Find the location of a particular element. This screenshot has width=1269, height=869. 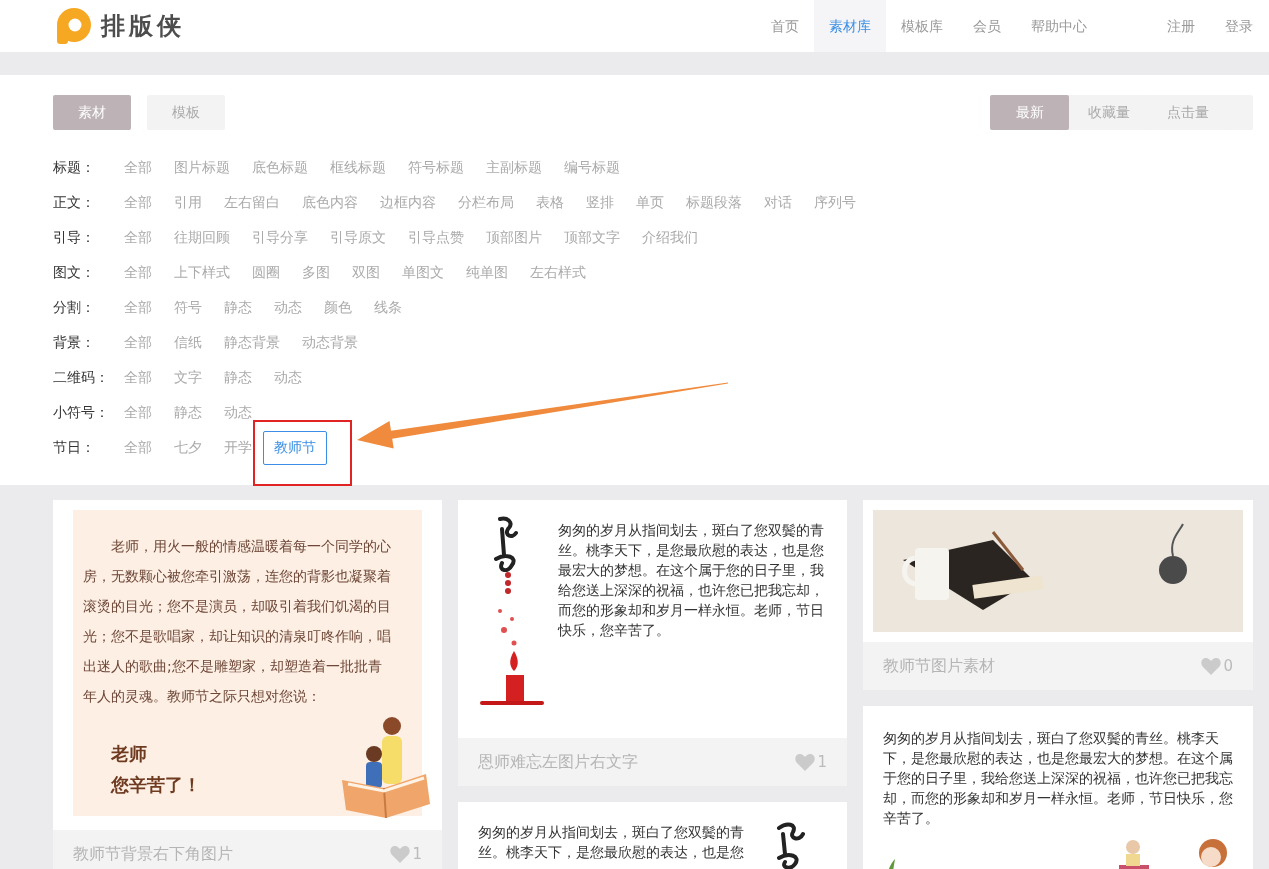

filter-label: 背景： is located at coordinates (74, 342).